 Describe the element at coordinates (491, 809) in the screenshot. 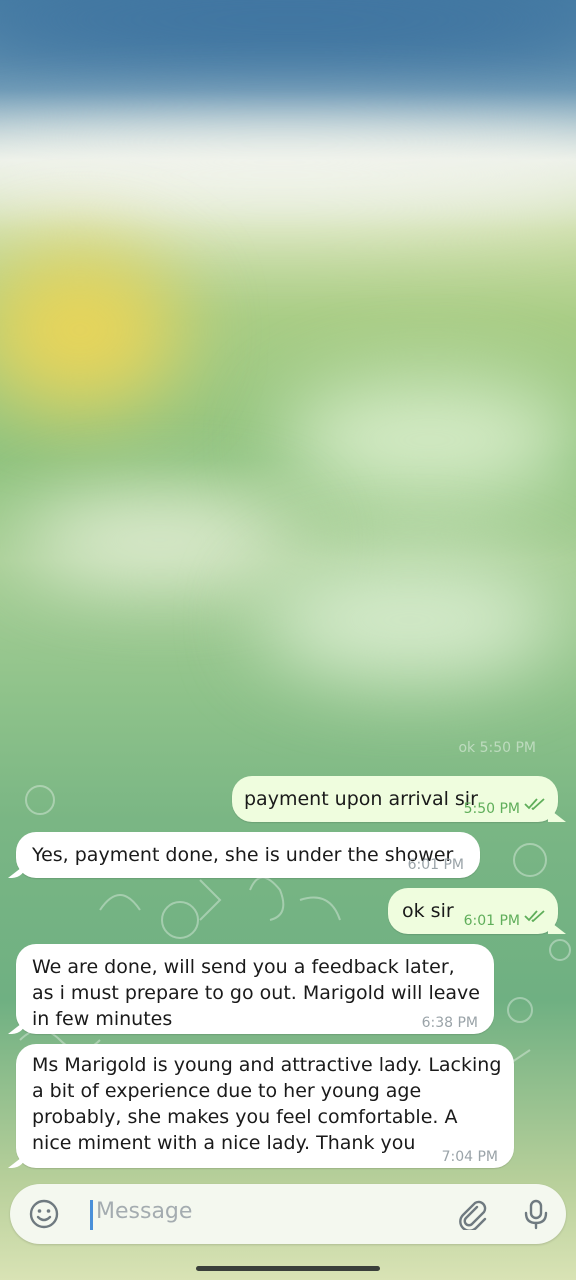

I see `message-time: 5:50 PM` at that location.